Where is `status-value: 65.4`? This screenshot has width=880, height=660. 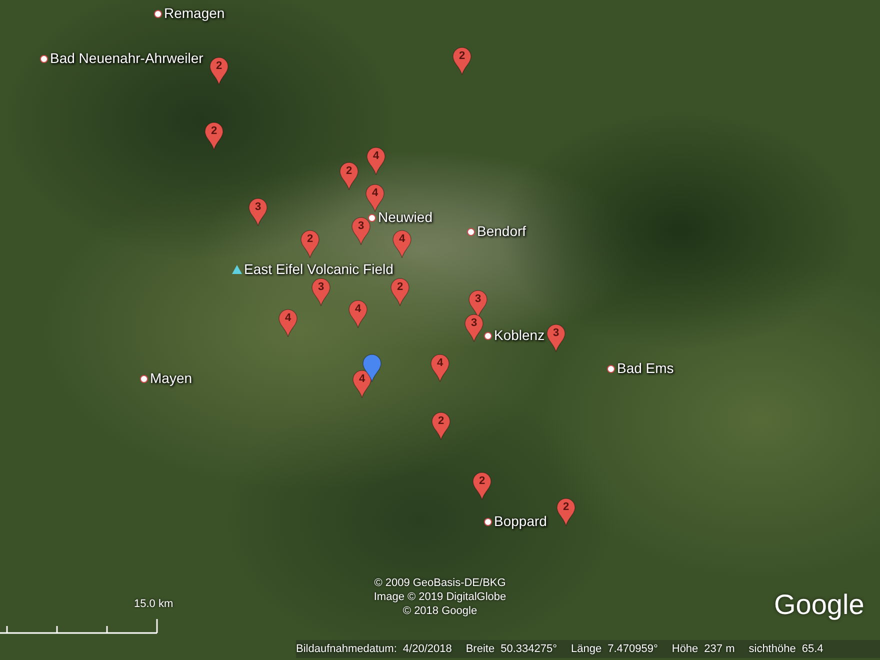 status-value: 65.4 is located at coordinates (813, 649).